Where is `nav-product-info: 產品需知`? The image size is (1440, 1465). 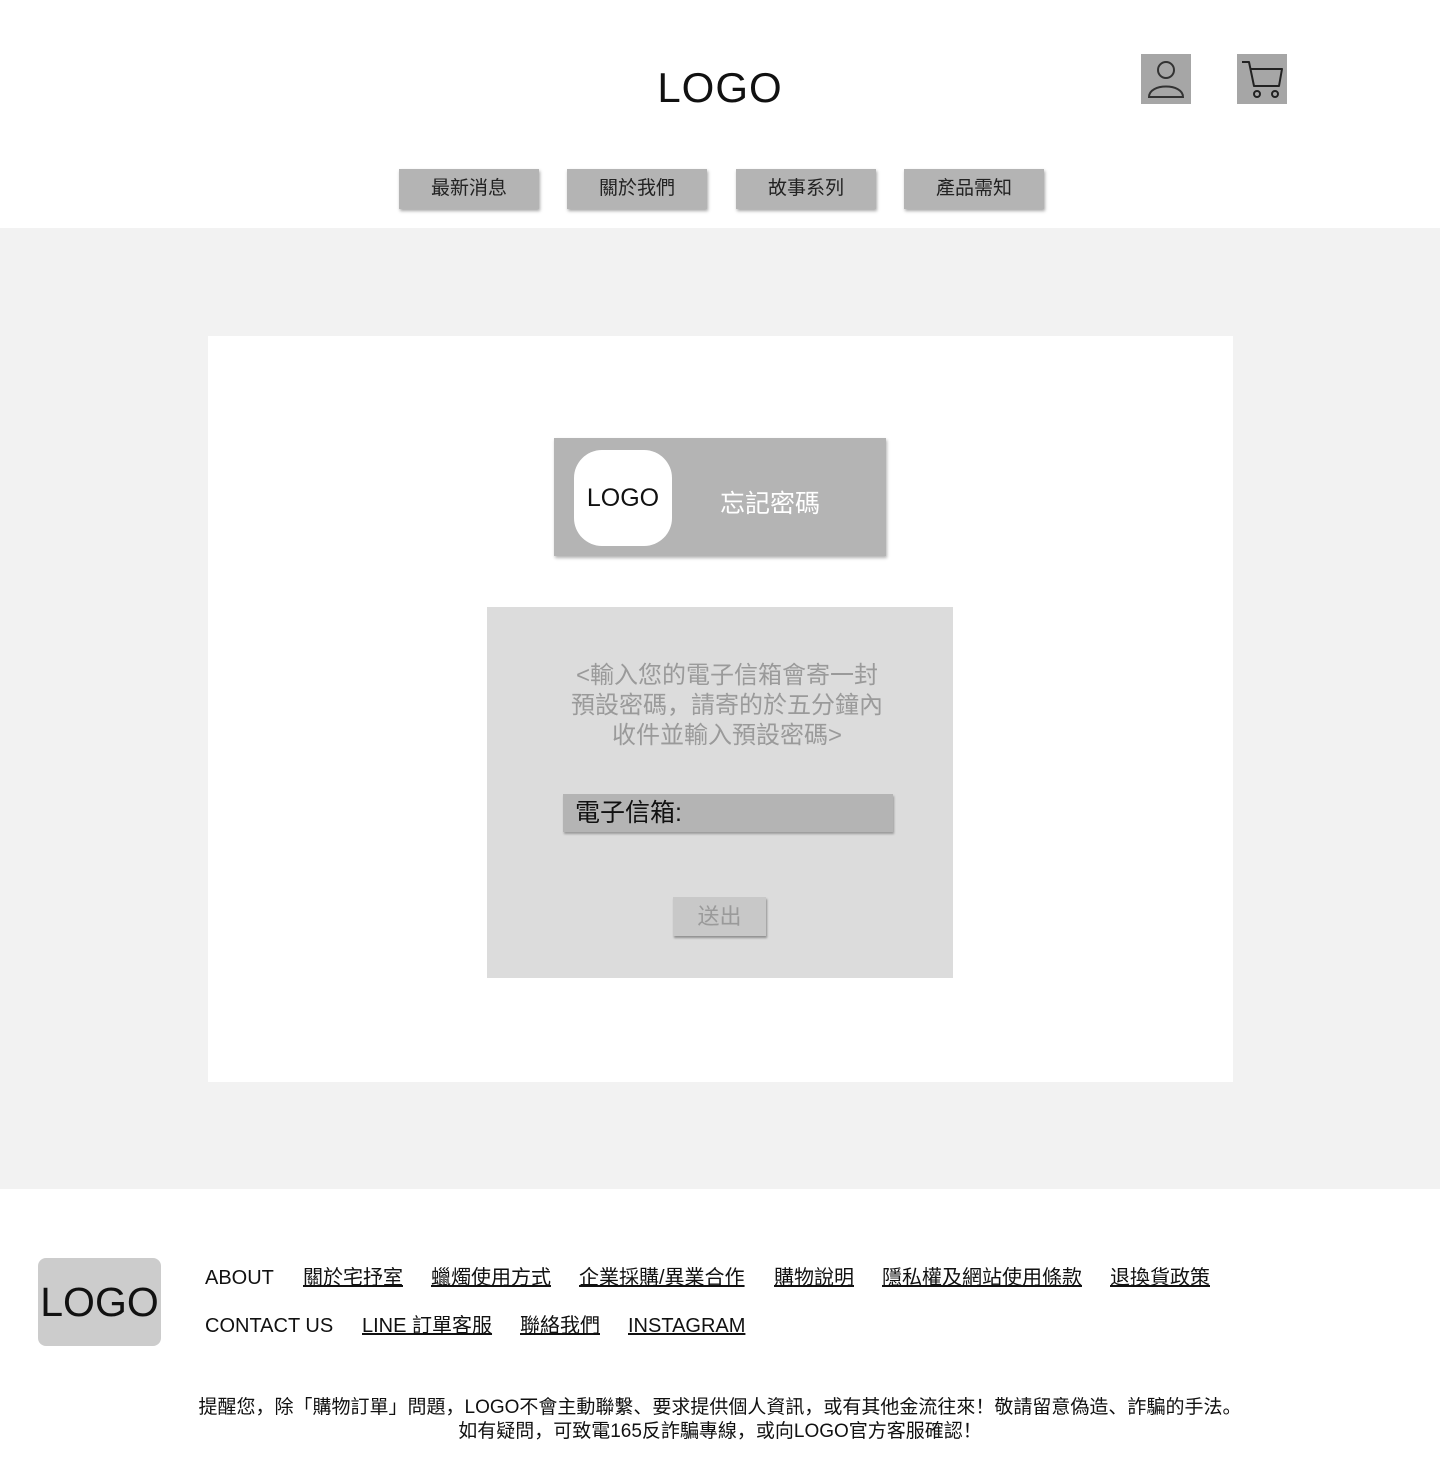 nav-product-info: 產品需知 is located at coordinates (974, 189).